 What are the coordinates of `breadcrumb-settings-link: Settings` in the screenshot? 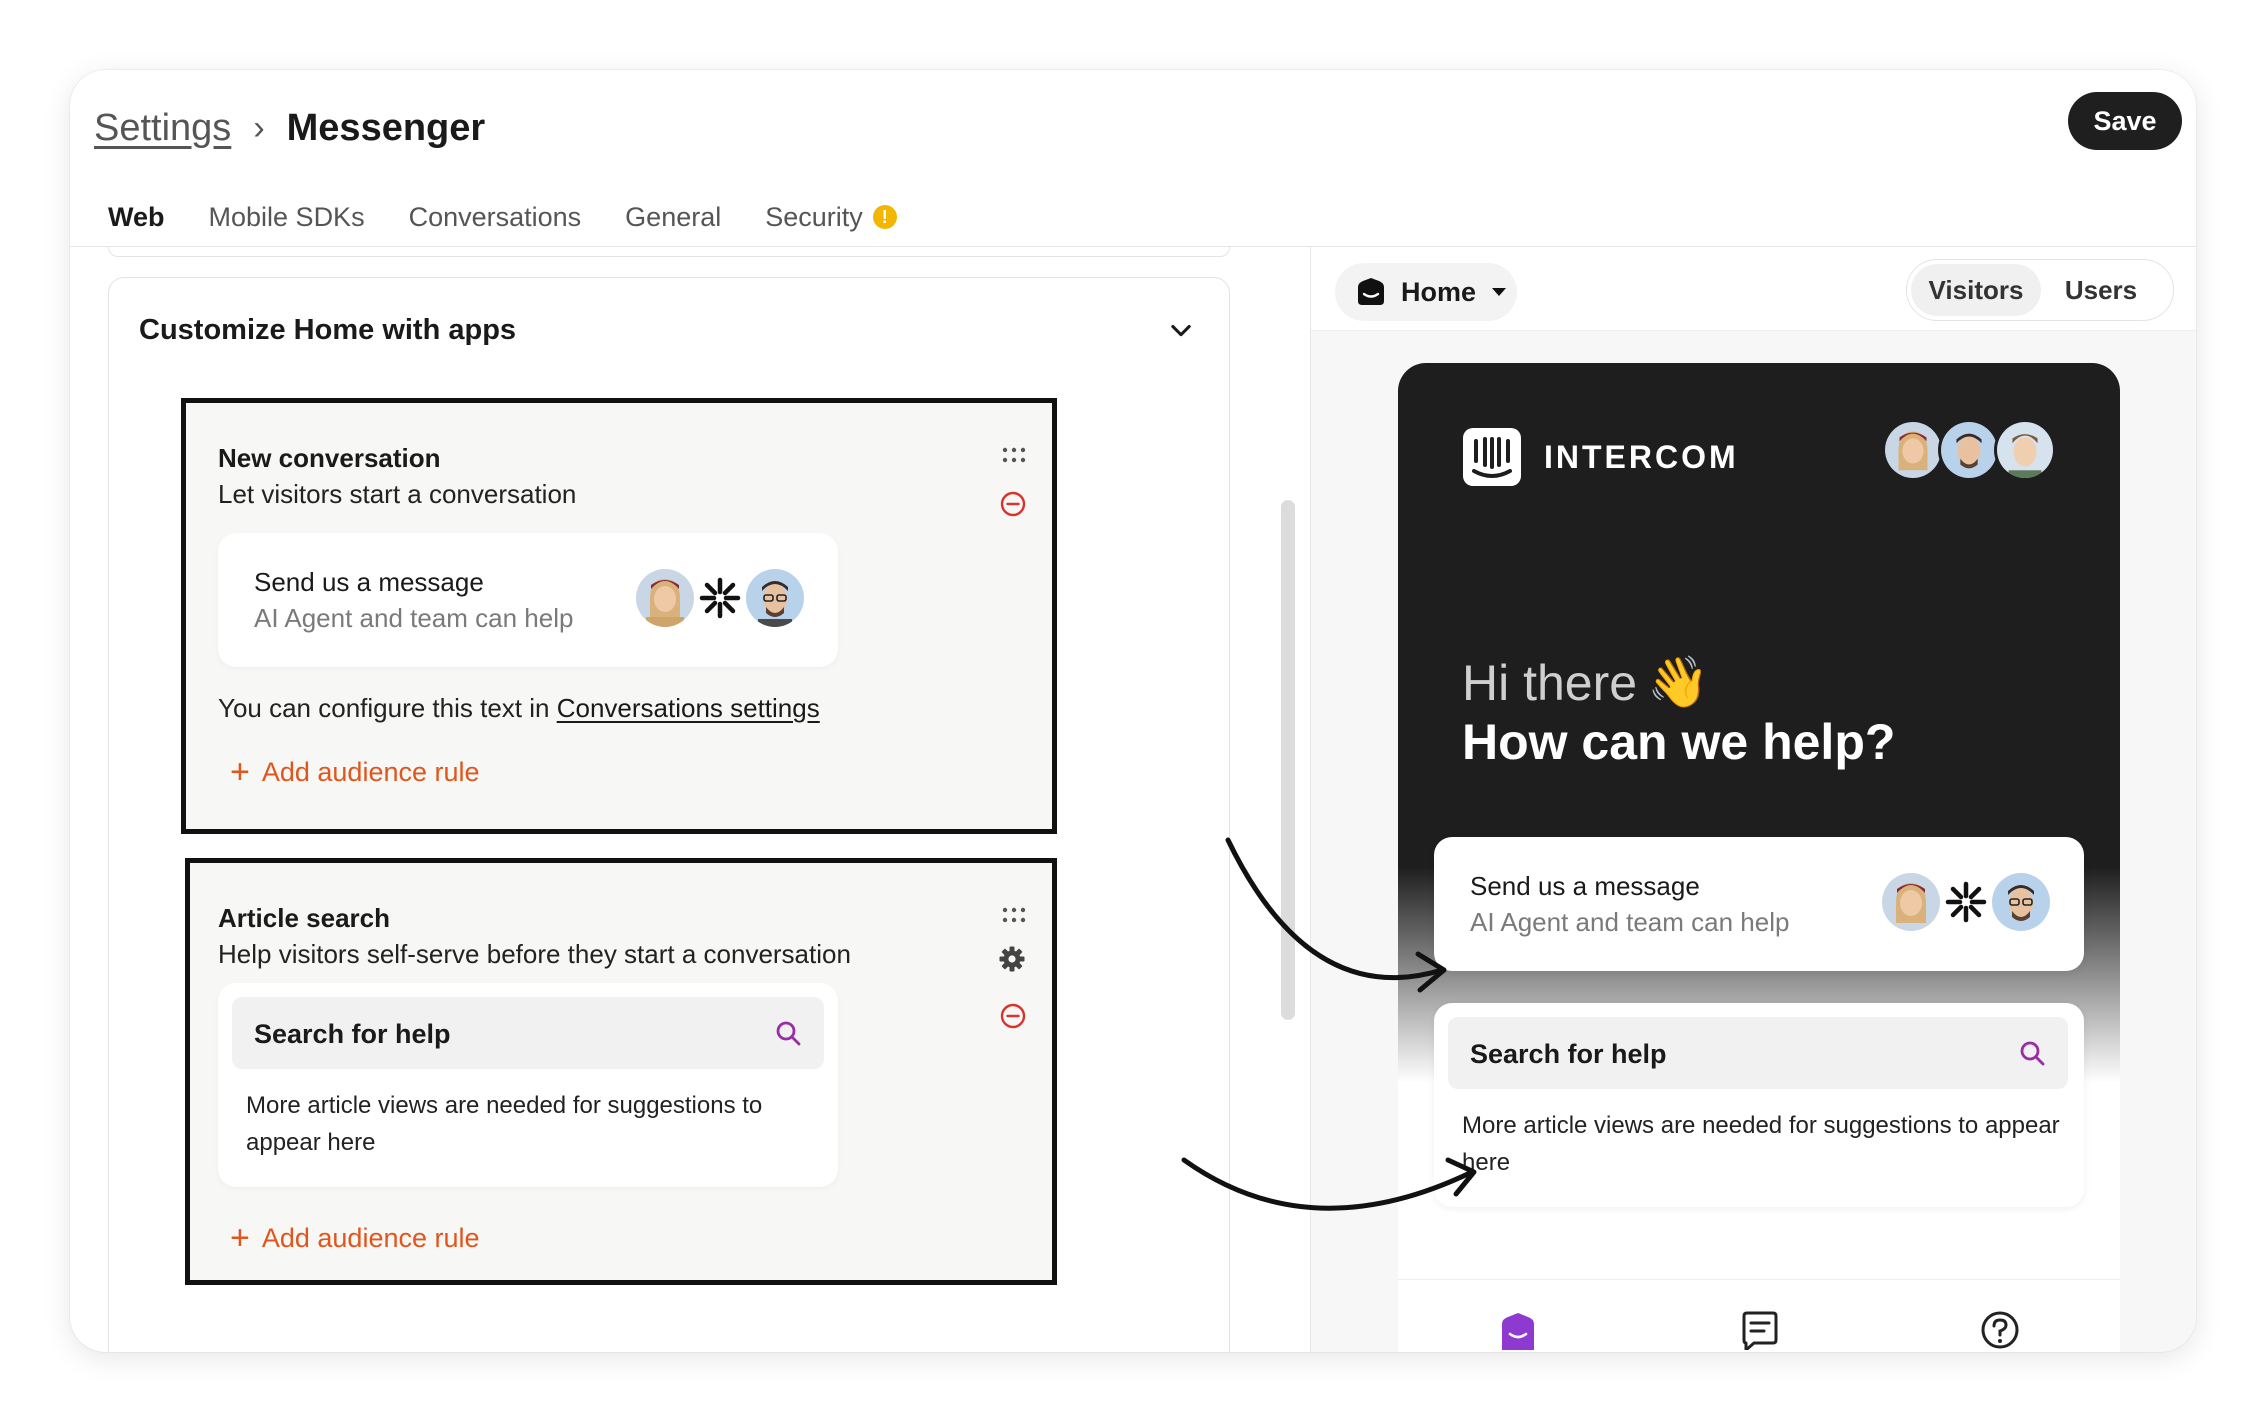 It's located at (162, 128).